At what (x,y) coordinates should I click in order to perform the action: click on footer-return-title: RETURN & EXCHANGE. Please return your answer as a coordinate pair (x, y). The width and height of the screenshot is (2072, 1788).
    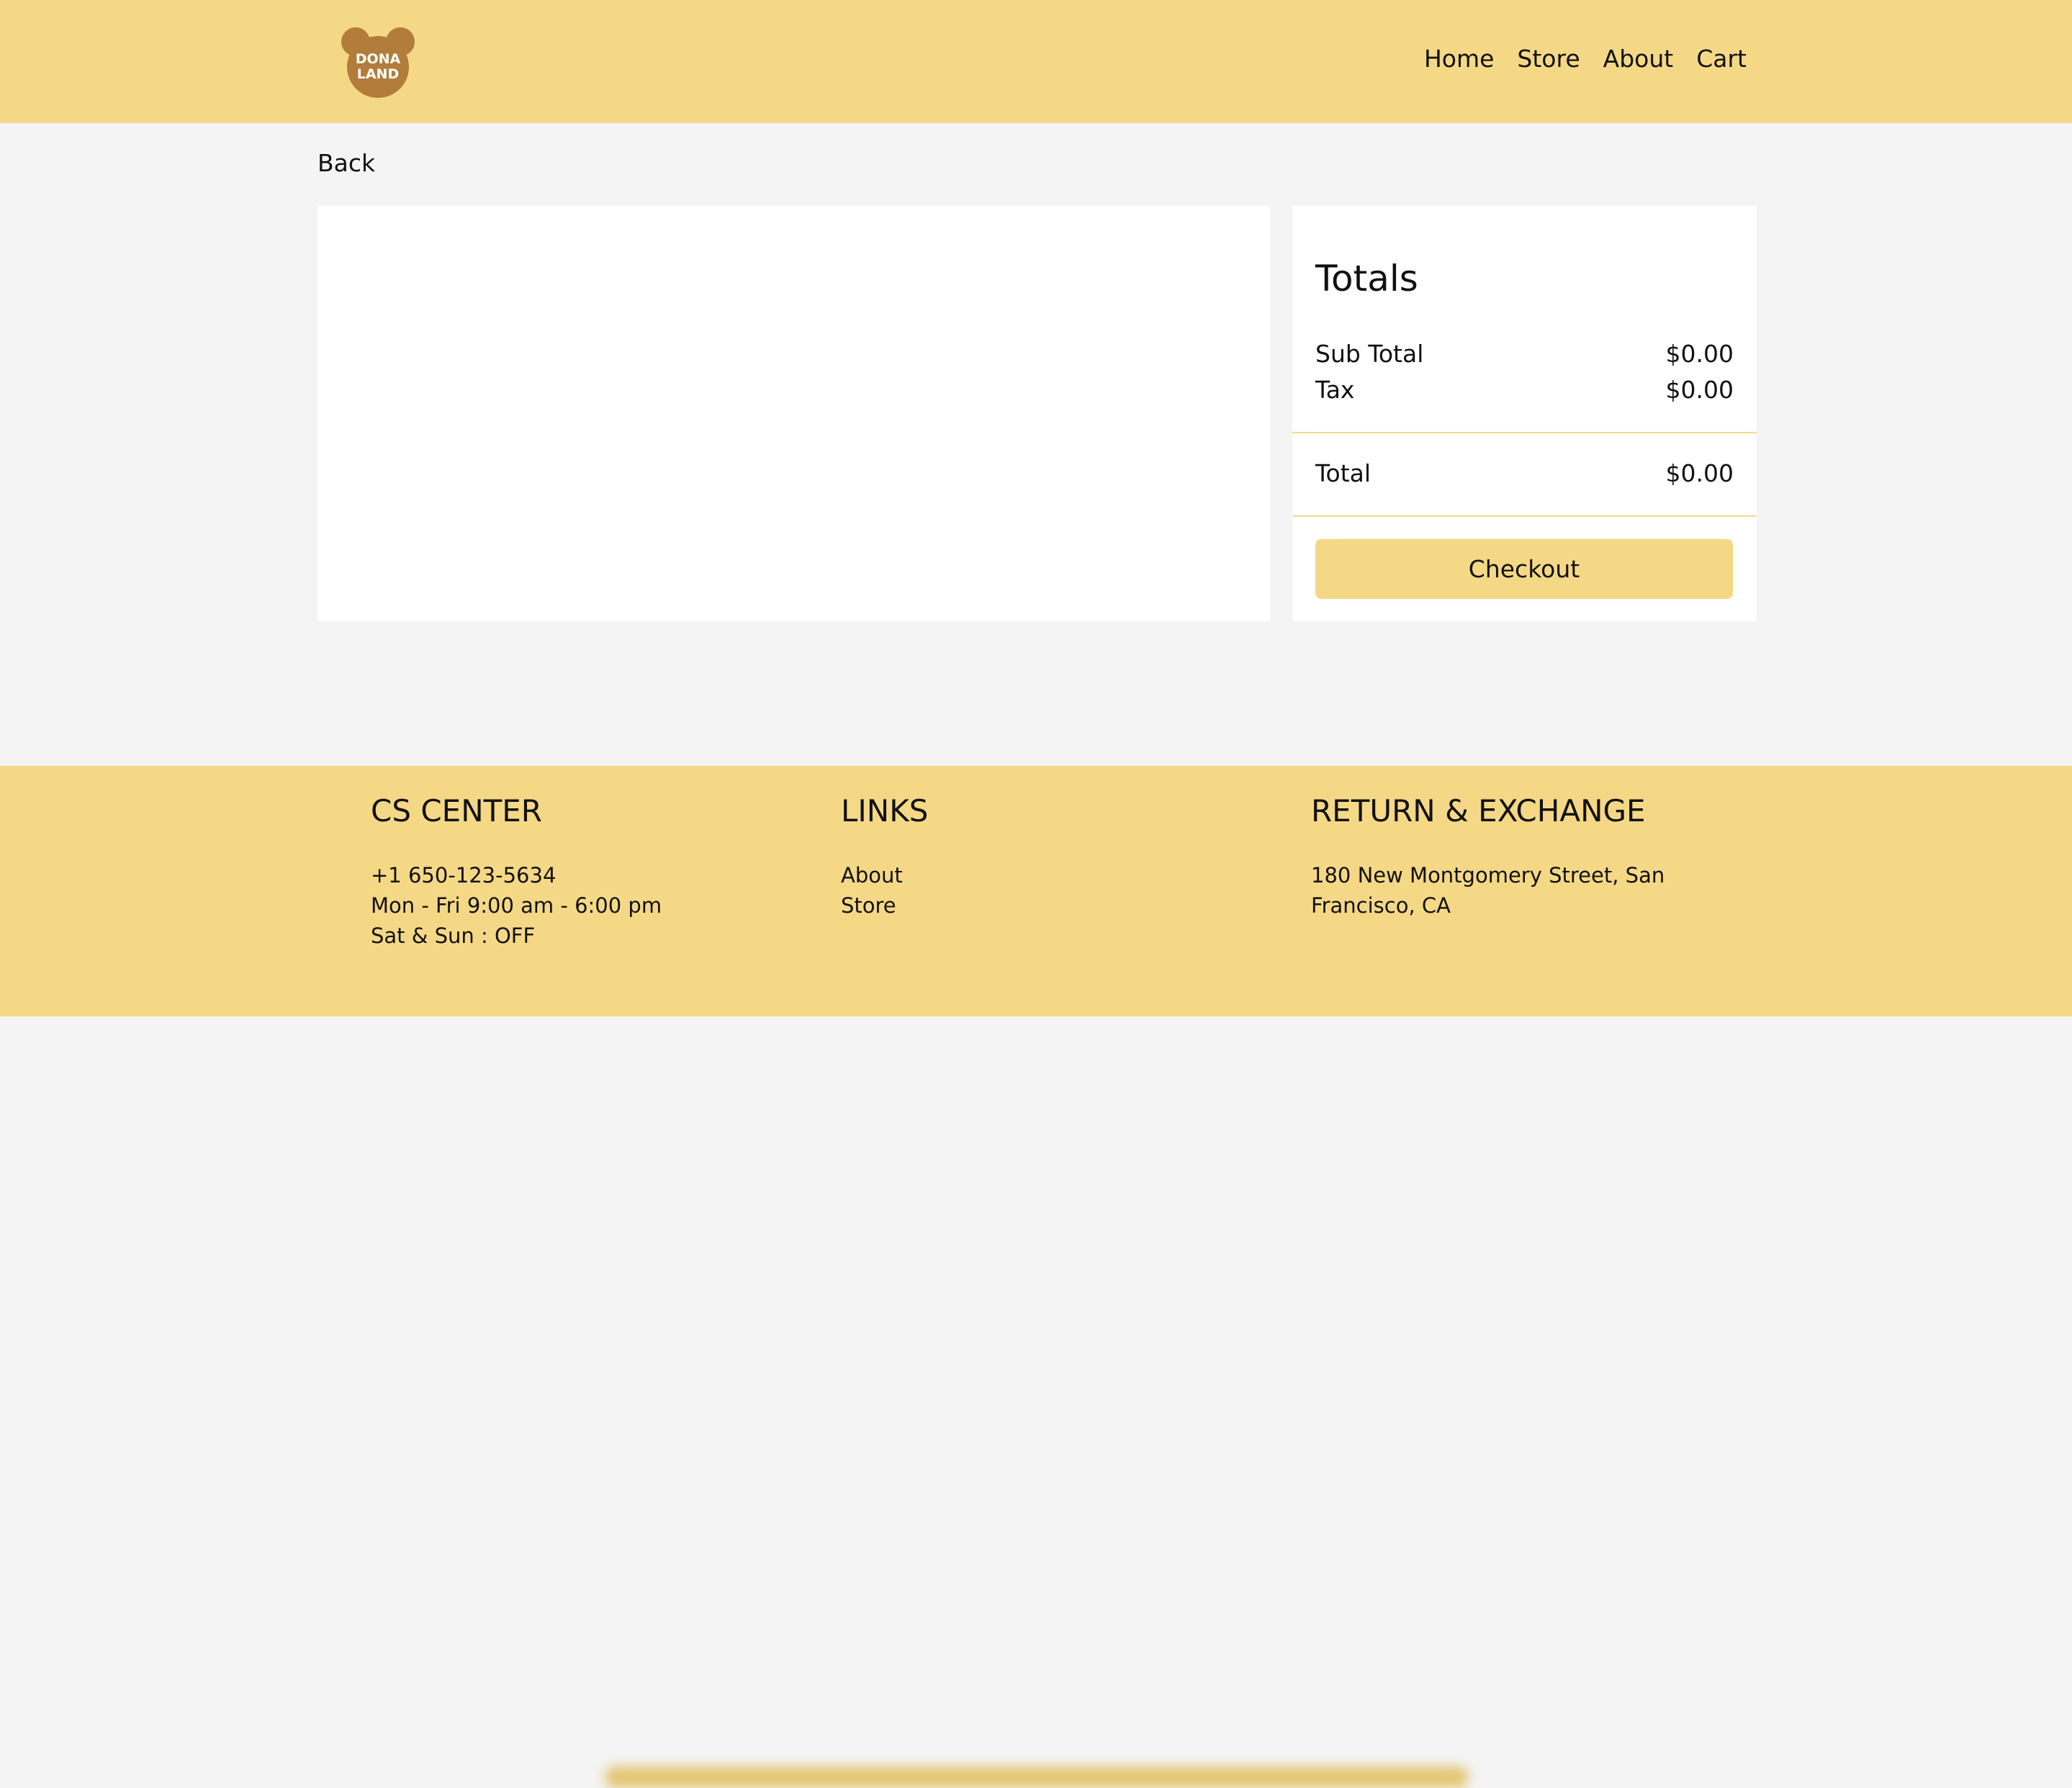
    Looking at the image, I should click on (1478, 810).